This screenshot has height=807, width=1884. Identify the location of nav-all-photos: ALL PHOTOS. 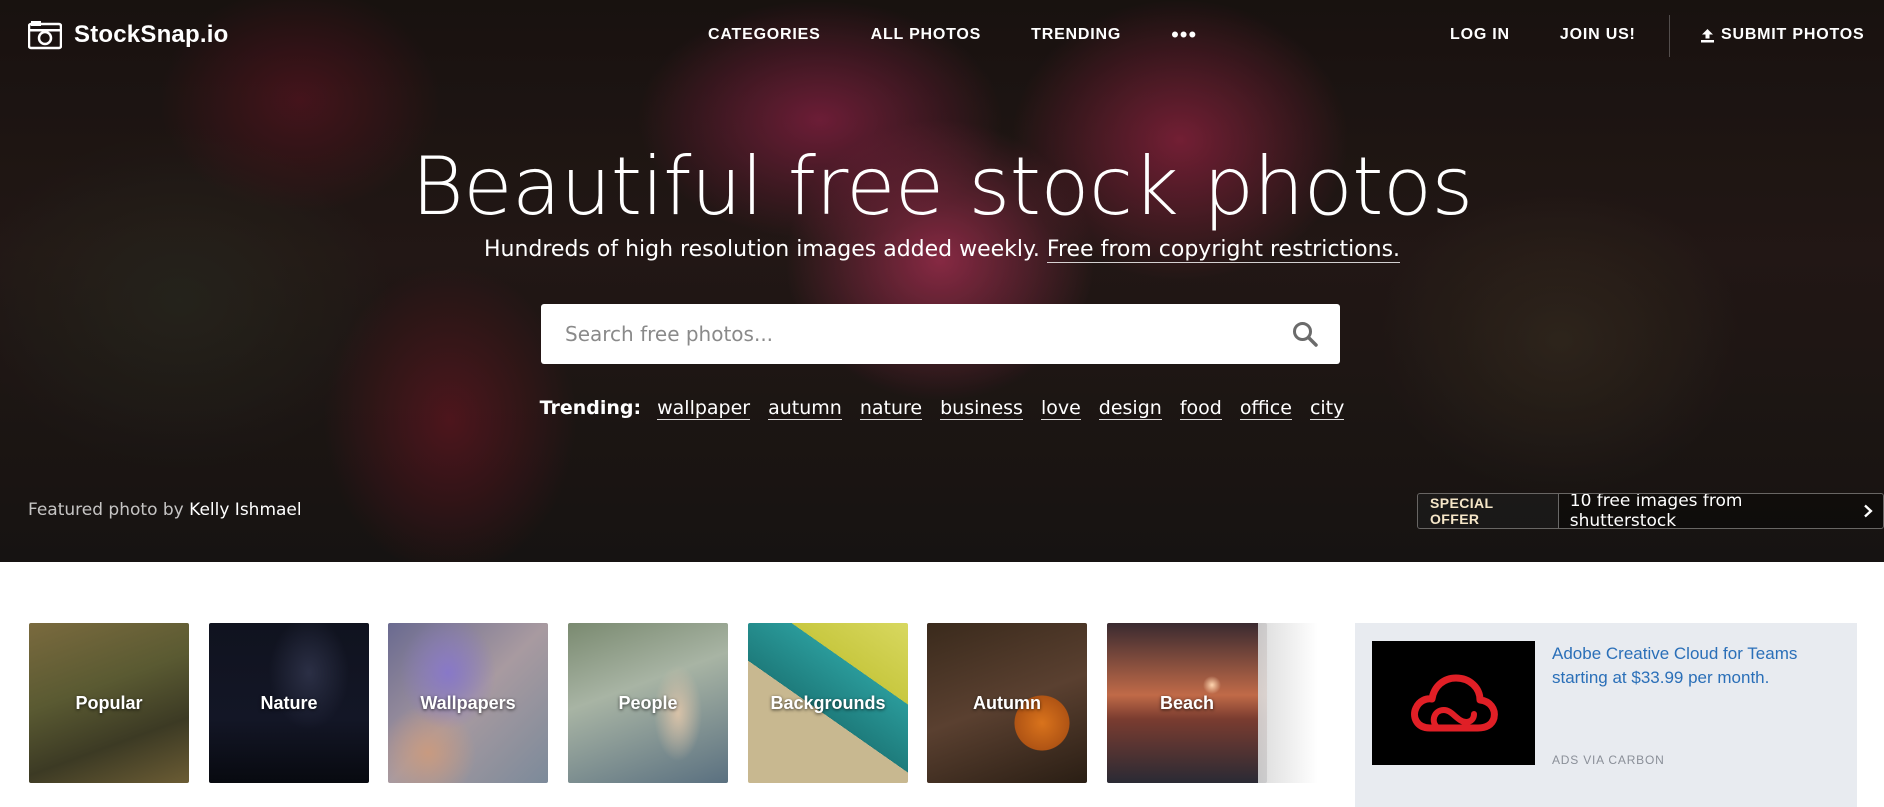
(926, 35).